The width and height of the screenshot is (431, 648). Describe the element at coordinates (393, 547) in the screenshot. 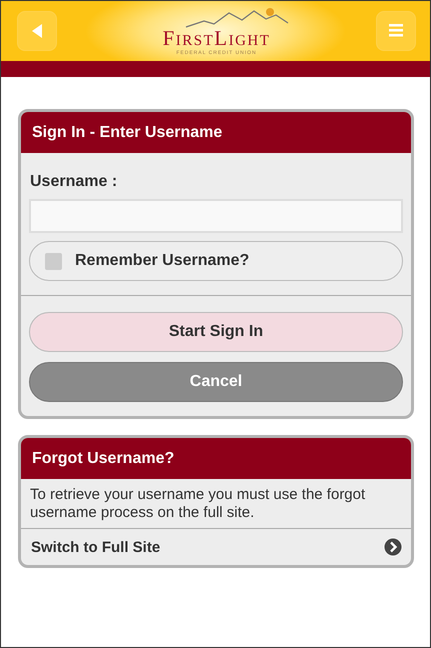

I see `chevron-right-icon` at that location.